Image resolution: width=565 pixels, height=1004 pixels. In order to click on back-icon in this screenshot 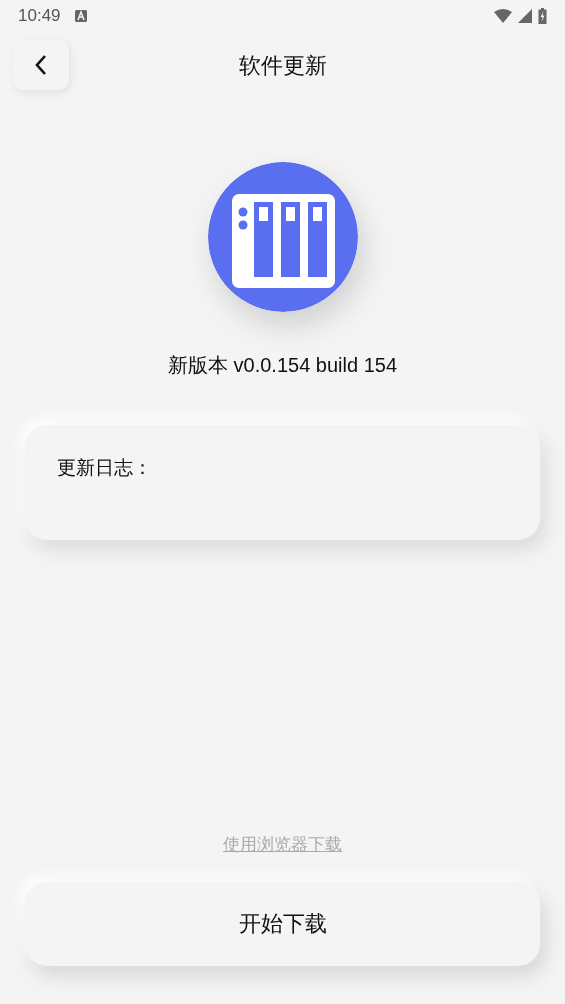, I will do `click(41, 65)`.